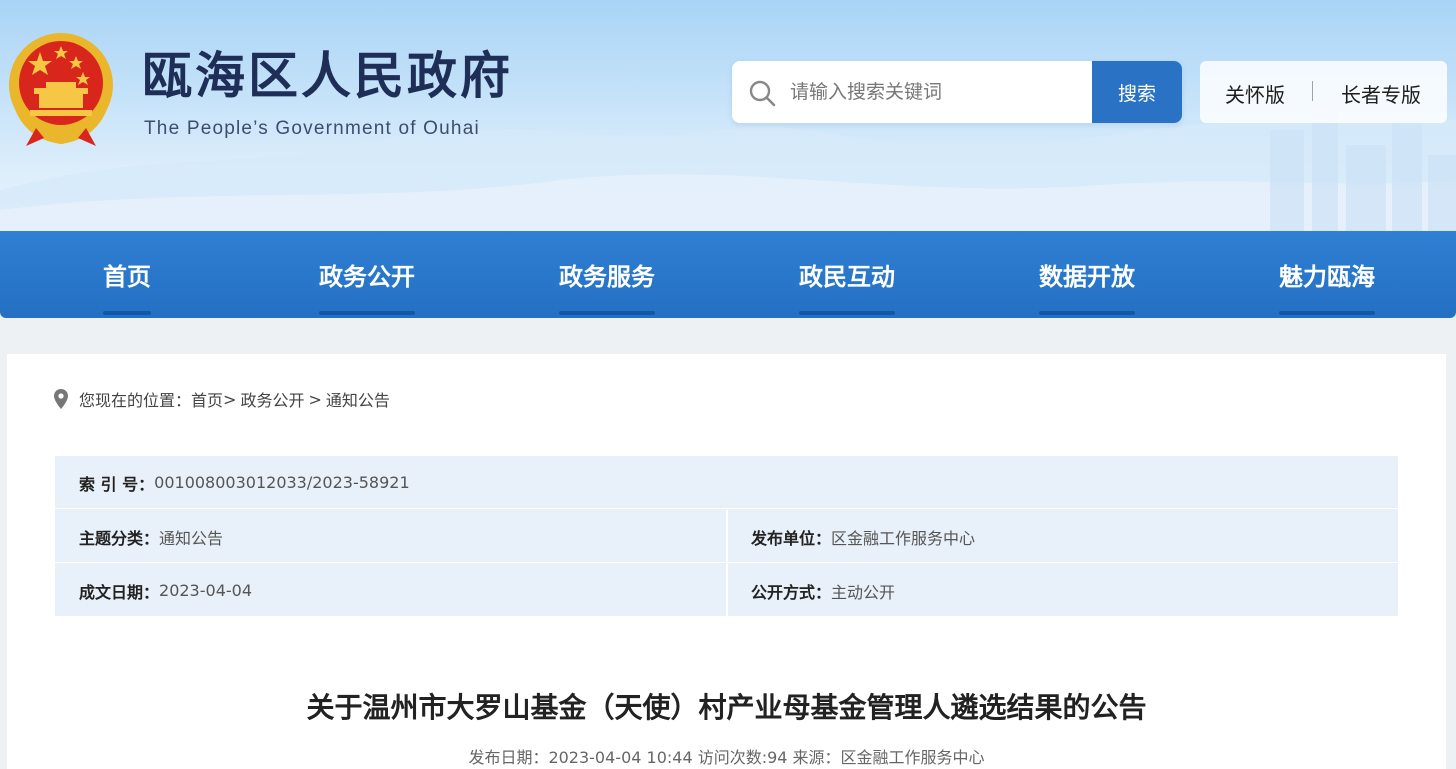 The width and height of the screenshot is (1456, 769). I want to click on meta-label: 成文日期：, so click(119, 592).